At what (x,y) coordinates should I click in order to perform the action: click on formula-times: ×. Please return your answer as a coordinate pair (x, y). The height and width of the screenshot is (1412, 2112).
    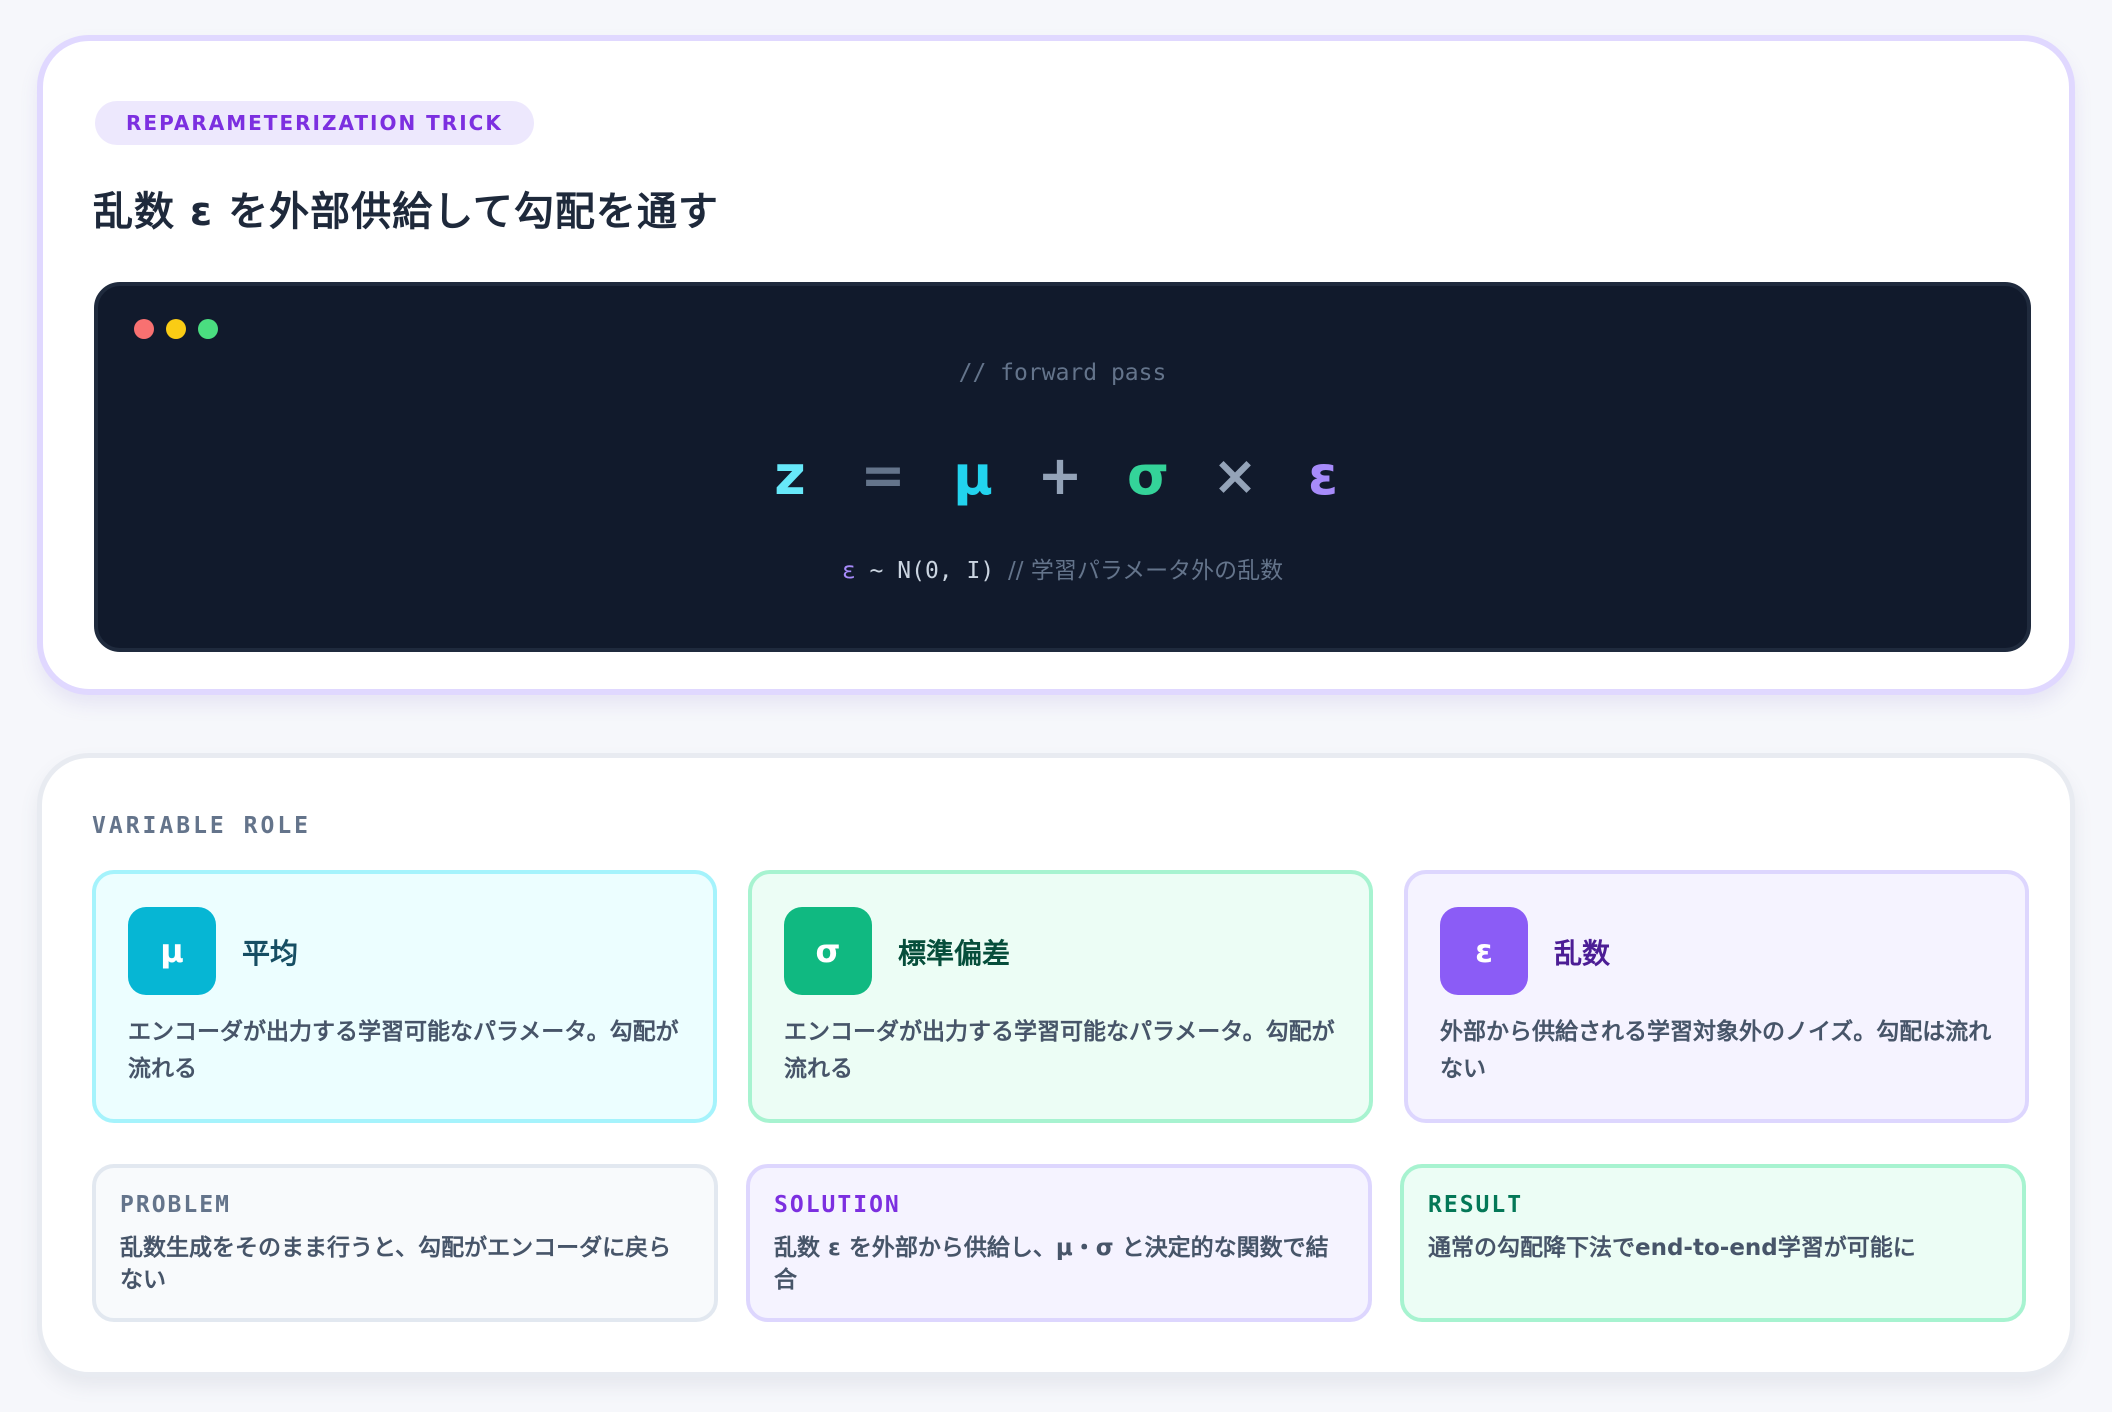
    Looking at the image, I should click on (1235, 475).